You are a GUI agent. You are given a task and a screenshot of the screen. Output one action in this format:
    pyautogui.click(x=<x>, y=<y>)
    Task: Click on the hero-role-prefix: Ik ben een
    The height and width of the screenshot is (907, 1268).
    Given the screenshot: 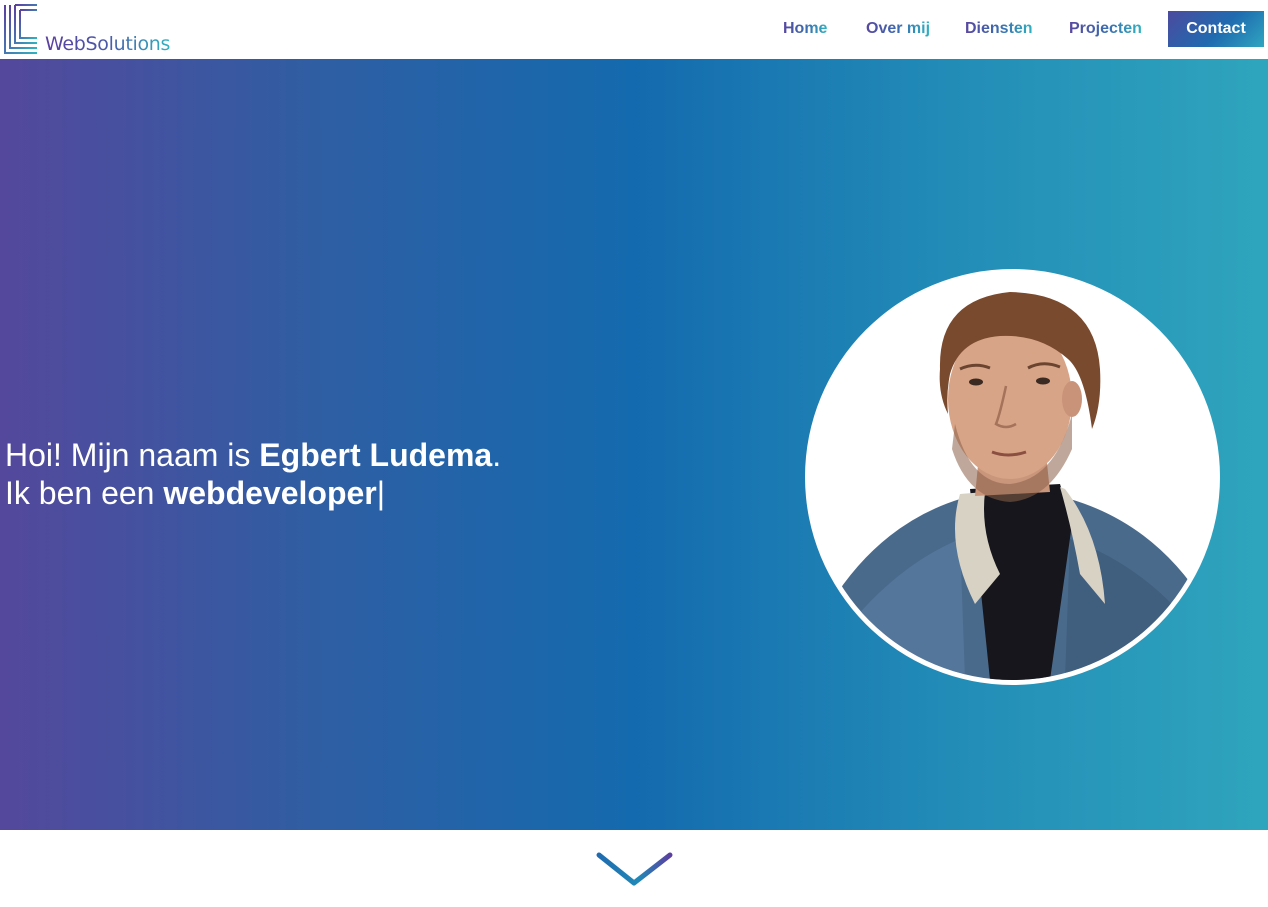 What is the action you would take?
    pyautogui.click(x=84, y=493)
    